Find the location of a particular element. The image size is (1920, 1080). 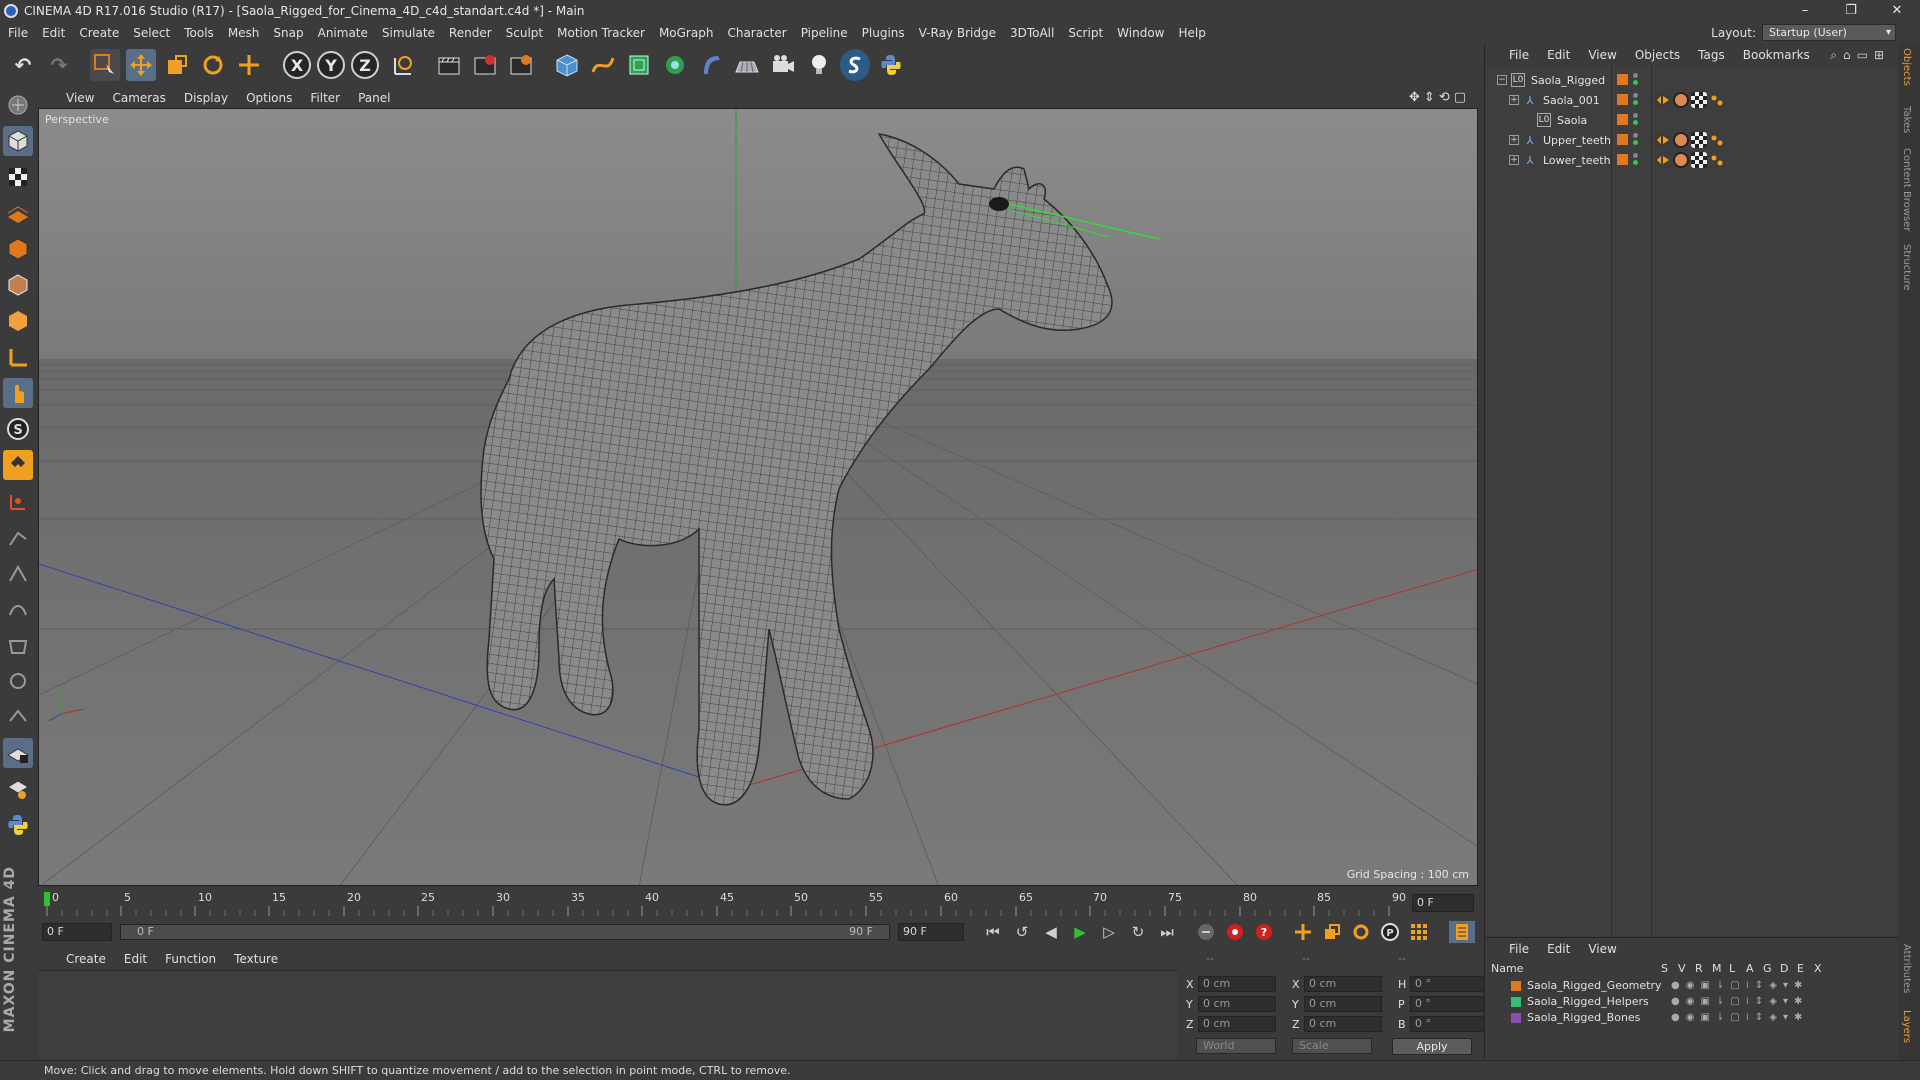

axis-y-lock-button: Y is located at coordinates (331, 65).